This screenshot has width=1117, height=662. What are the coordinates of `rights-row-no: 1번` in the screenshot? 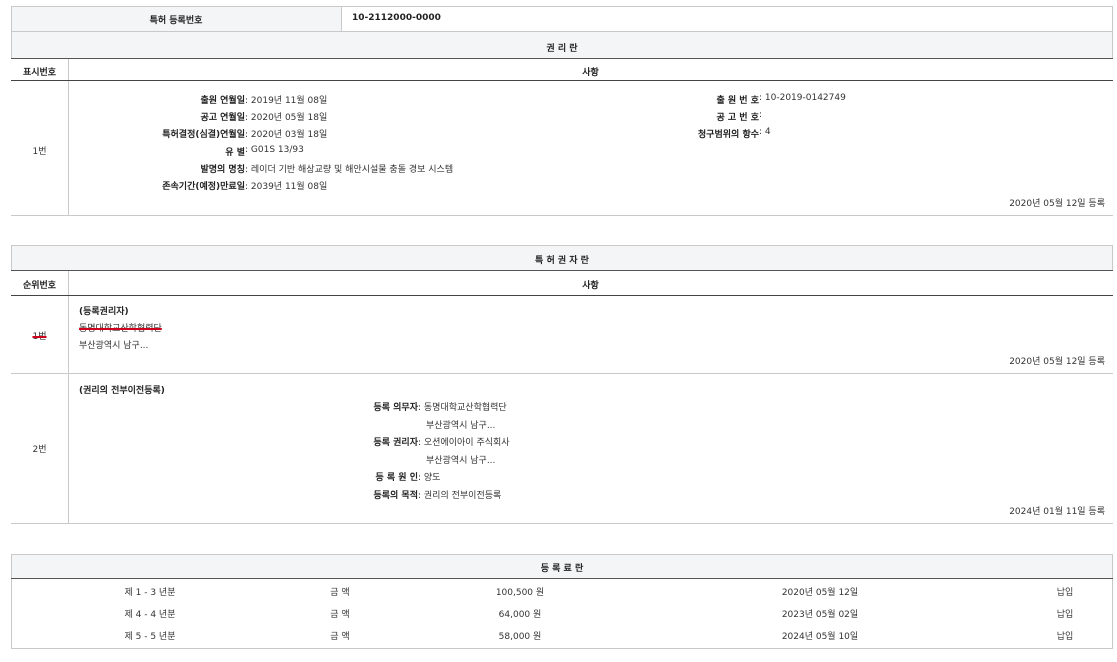 It's located at (39, 150).